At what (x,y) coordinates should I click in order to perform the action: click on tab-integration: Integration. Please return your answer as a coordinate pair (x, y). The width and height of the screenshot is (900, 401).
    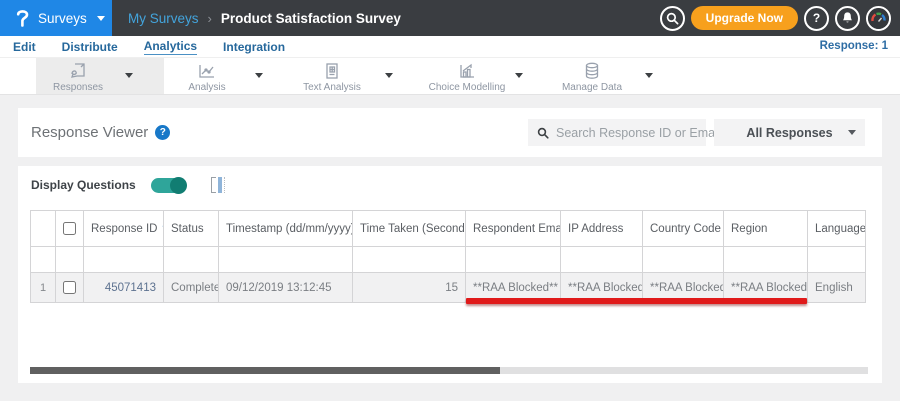
    Looking at the image, I should click on (254, 47).